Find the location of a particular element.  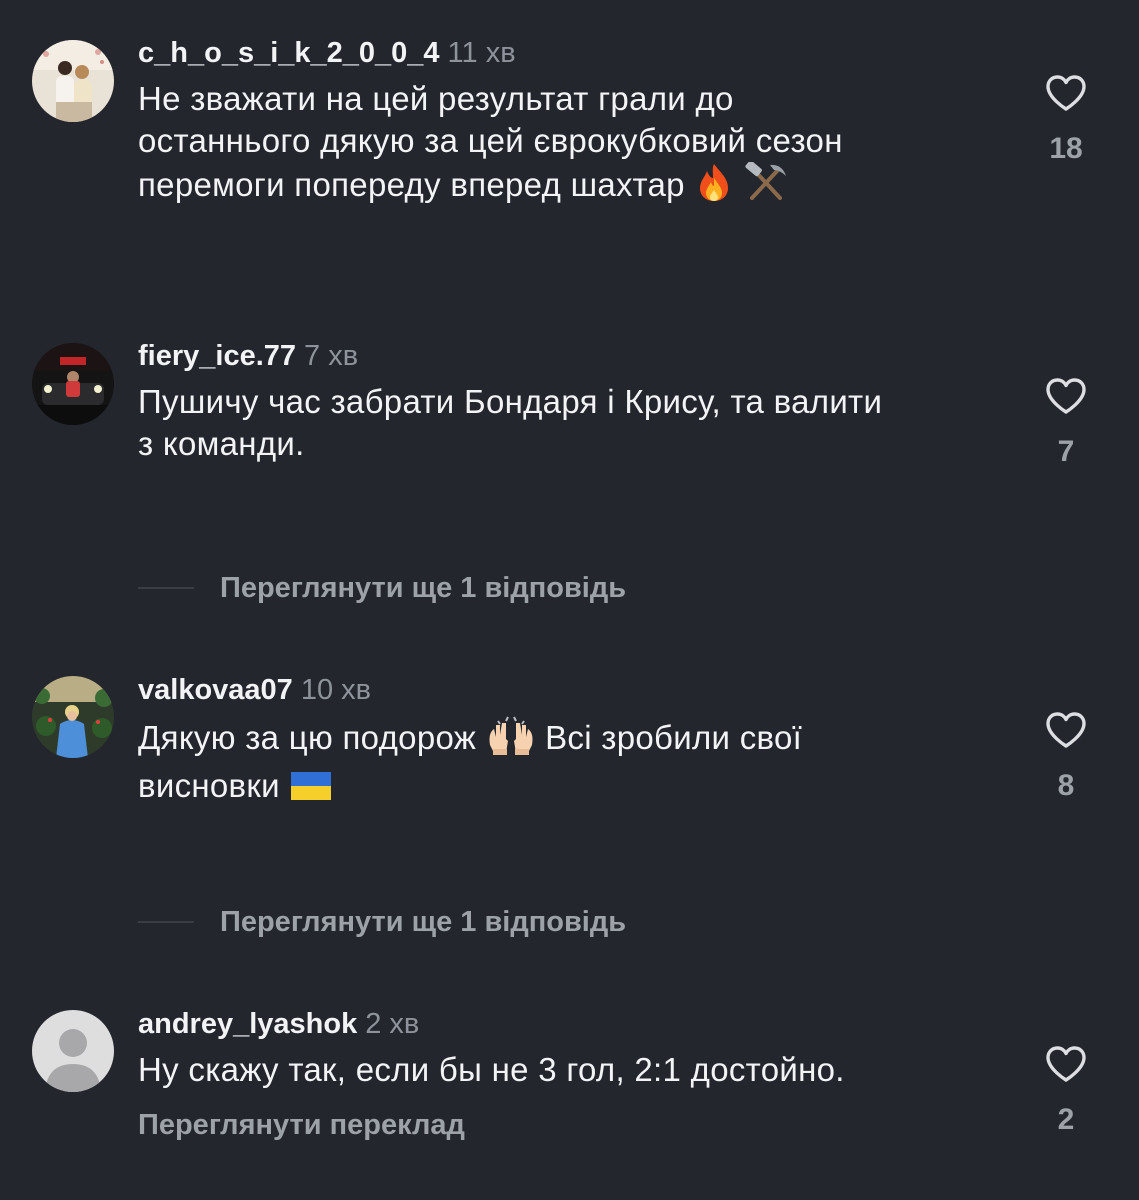

like-count: 2 is located at coordinates (1066, 1119).